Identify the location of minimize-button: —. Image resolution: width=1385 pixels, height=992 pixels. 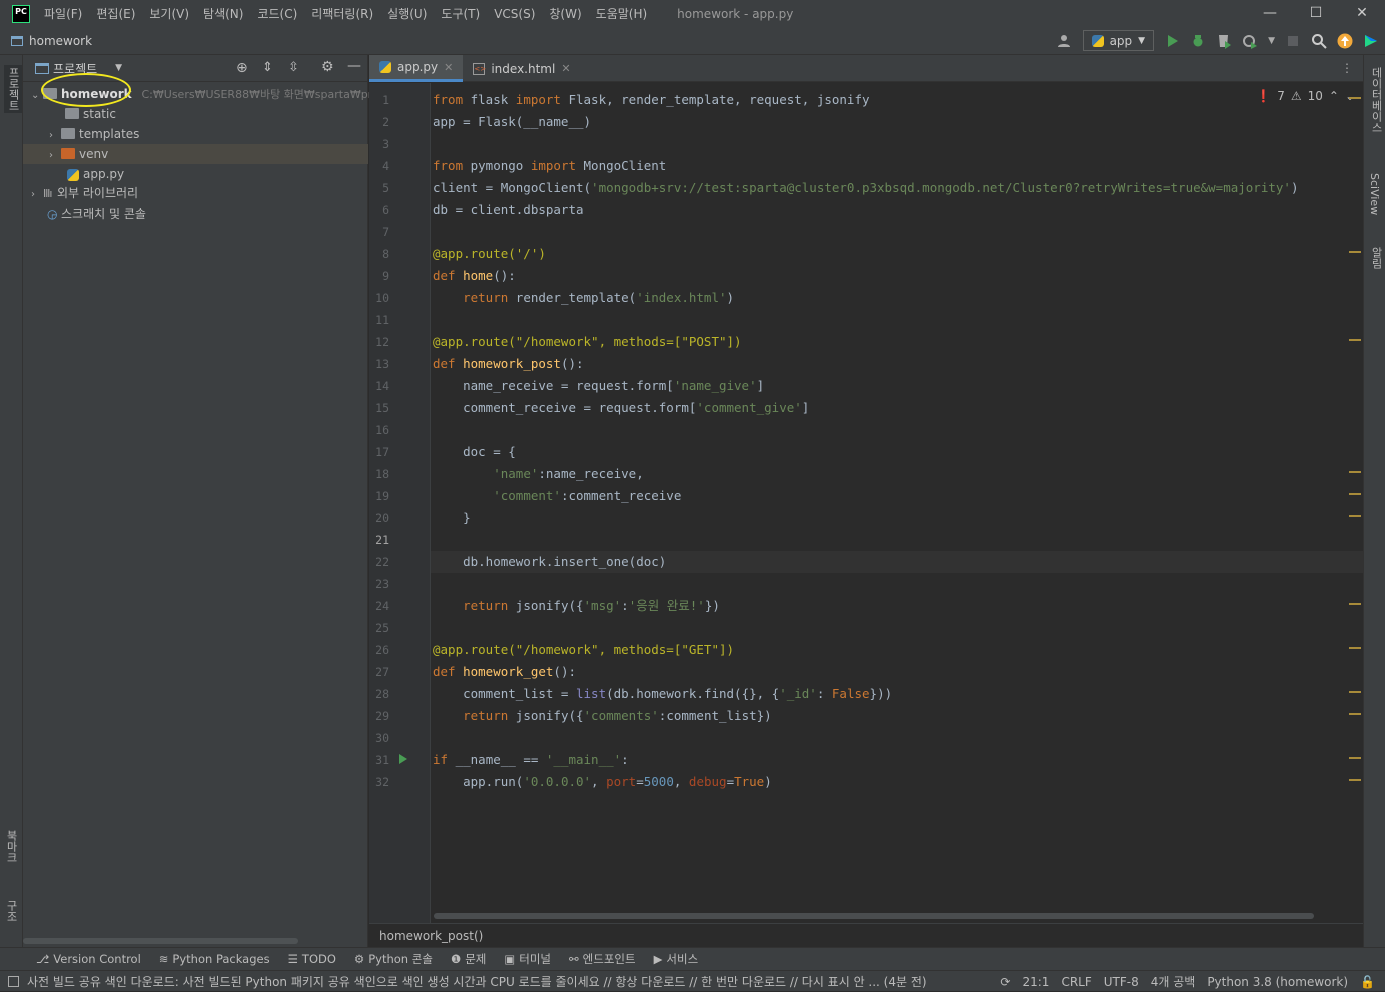
(1270, 13).